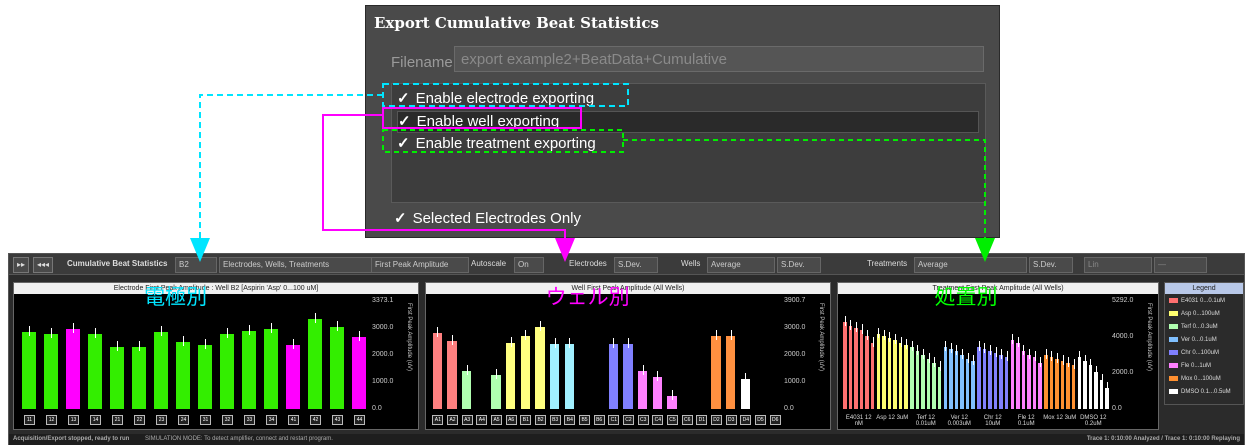 The width and height of the screenshot is (1247, 445). What do you see at coordinates (21, 265) in the screenshot?
I see `forward-button: ▸▸` at bounding box center [21, 265].